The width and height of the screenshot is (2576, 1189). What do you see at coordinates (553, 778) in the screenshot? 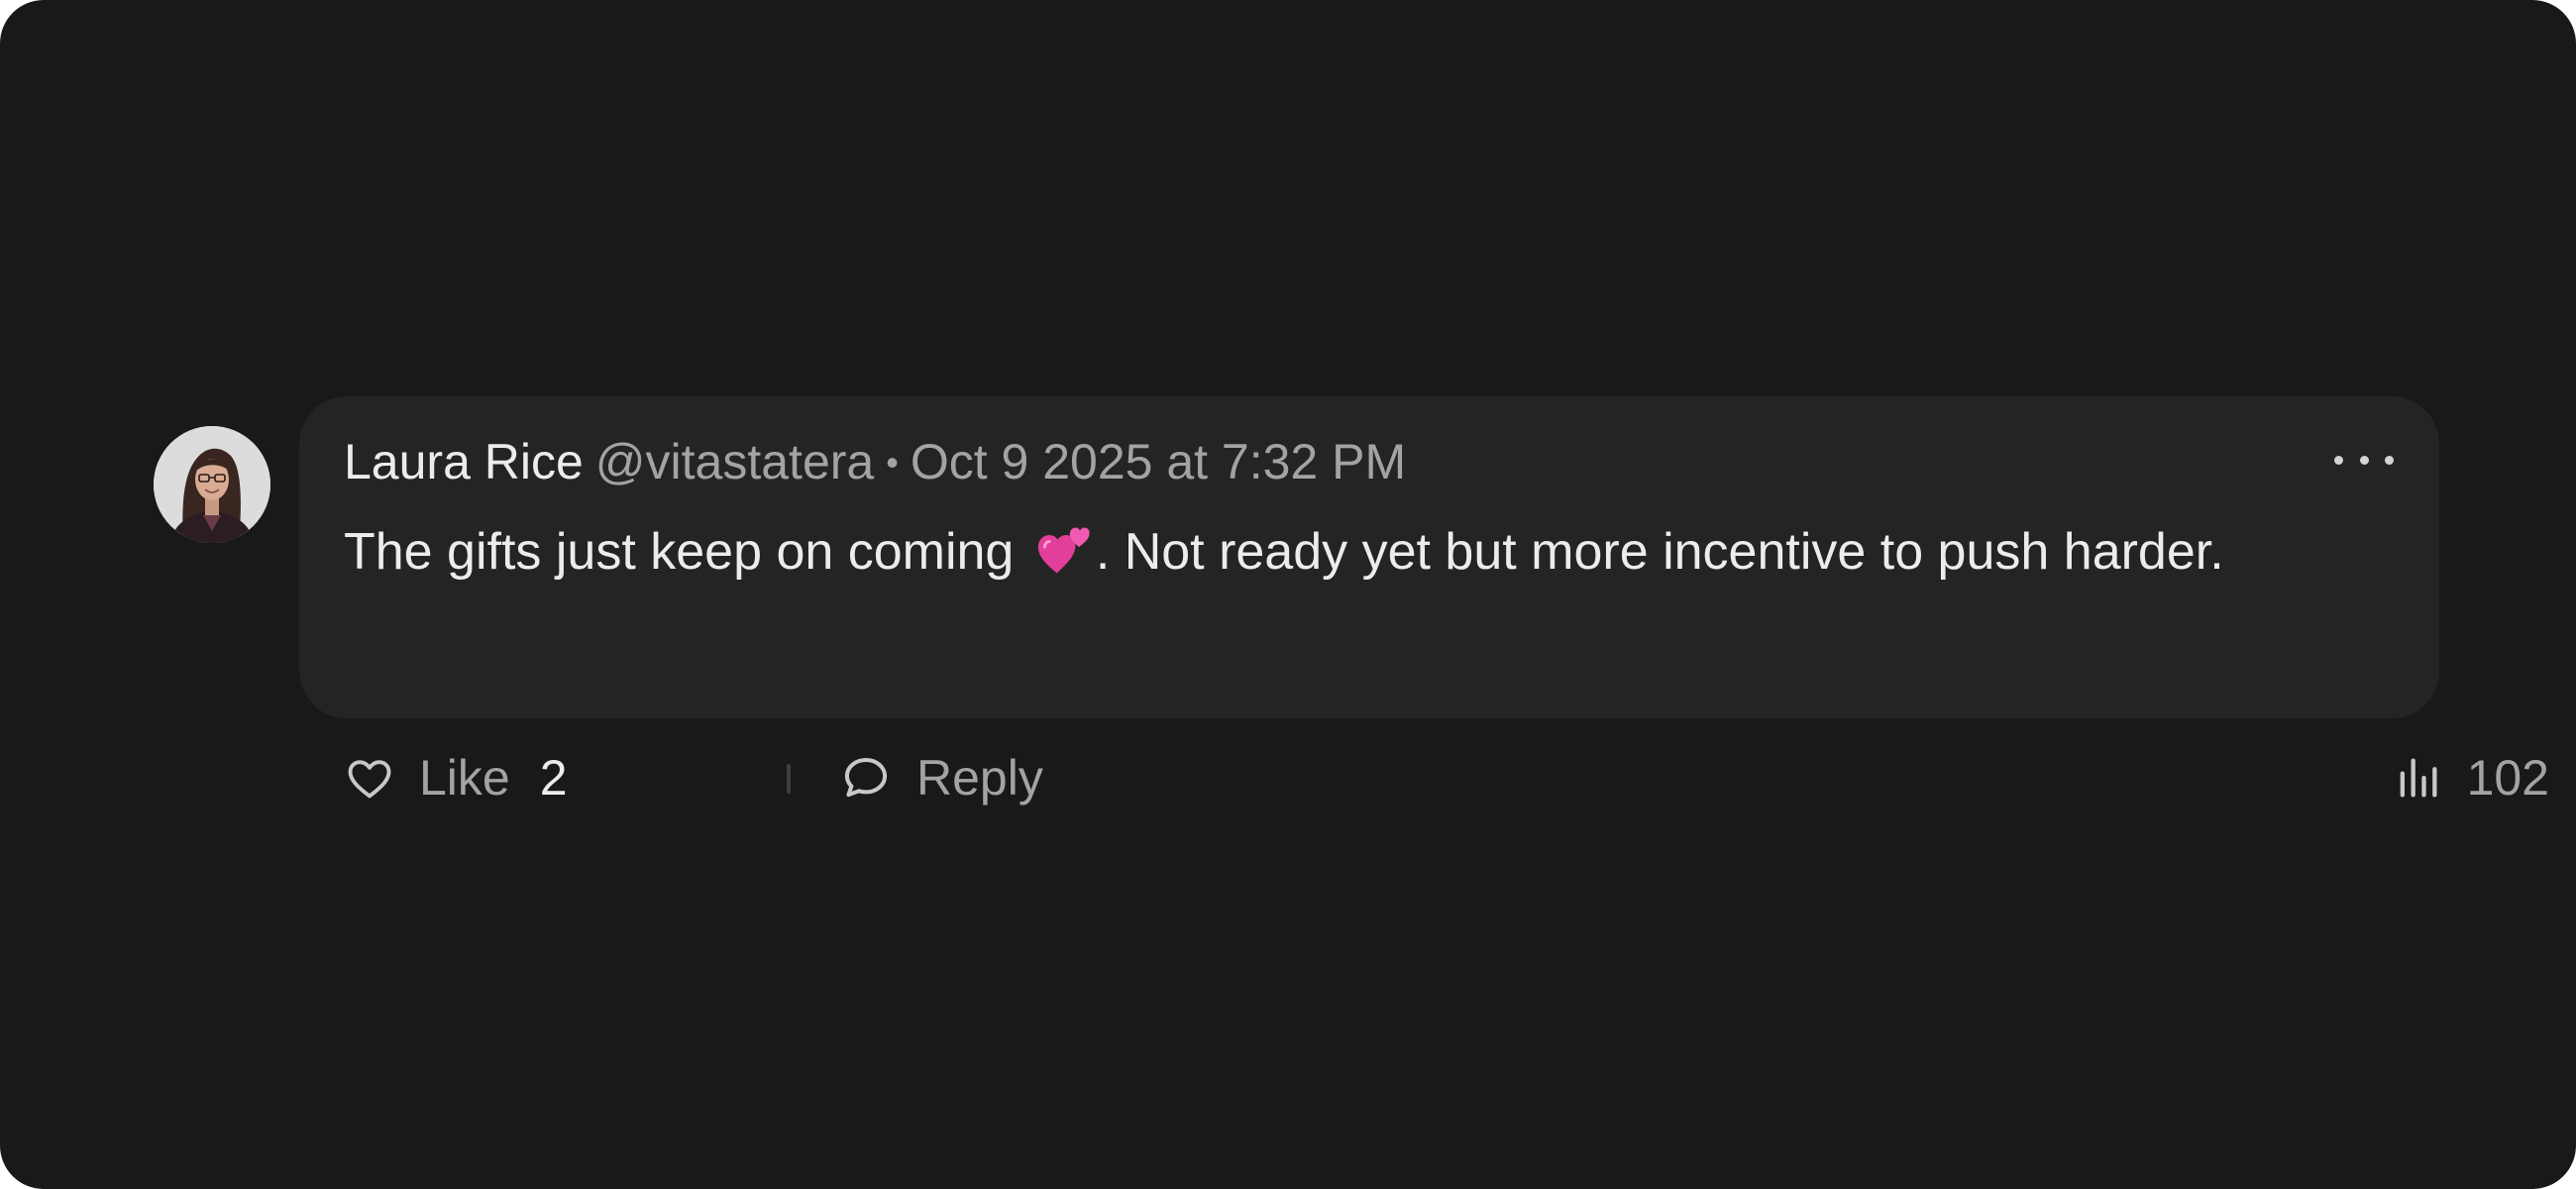
I see `like-count: 2` at bounding box center [553, 778].